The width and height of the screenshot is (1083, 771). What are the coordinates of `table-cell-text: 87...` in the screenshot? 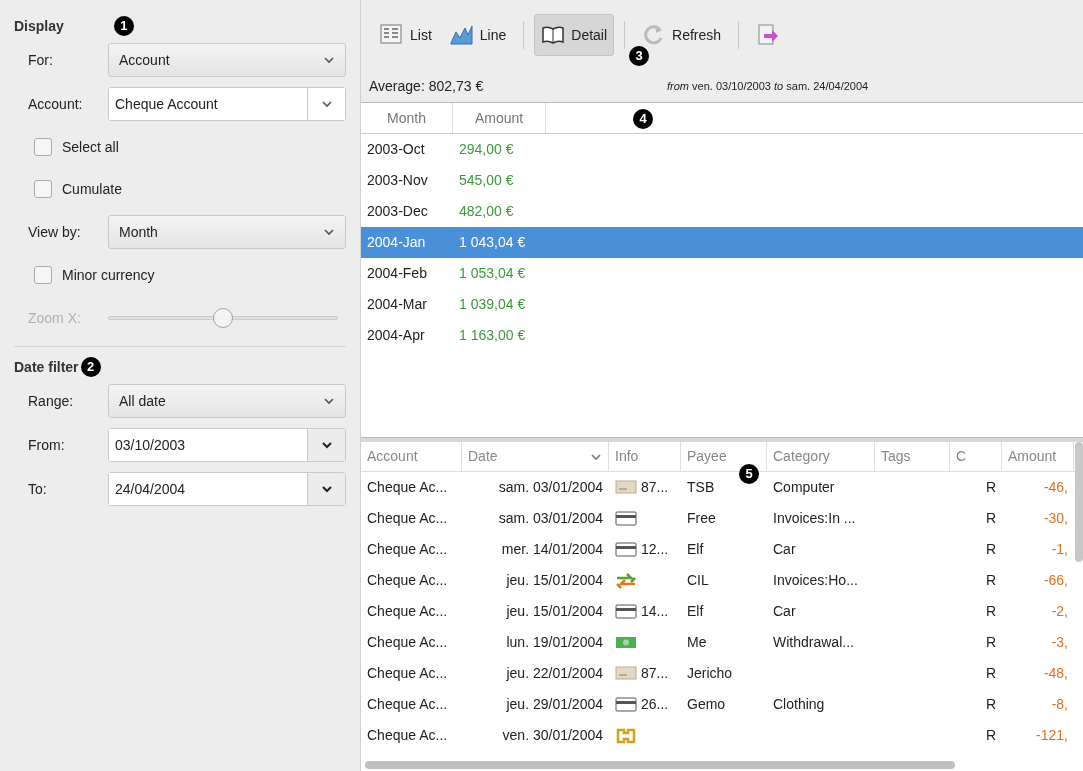 It's located at (655, 673).